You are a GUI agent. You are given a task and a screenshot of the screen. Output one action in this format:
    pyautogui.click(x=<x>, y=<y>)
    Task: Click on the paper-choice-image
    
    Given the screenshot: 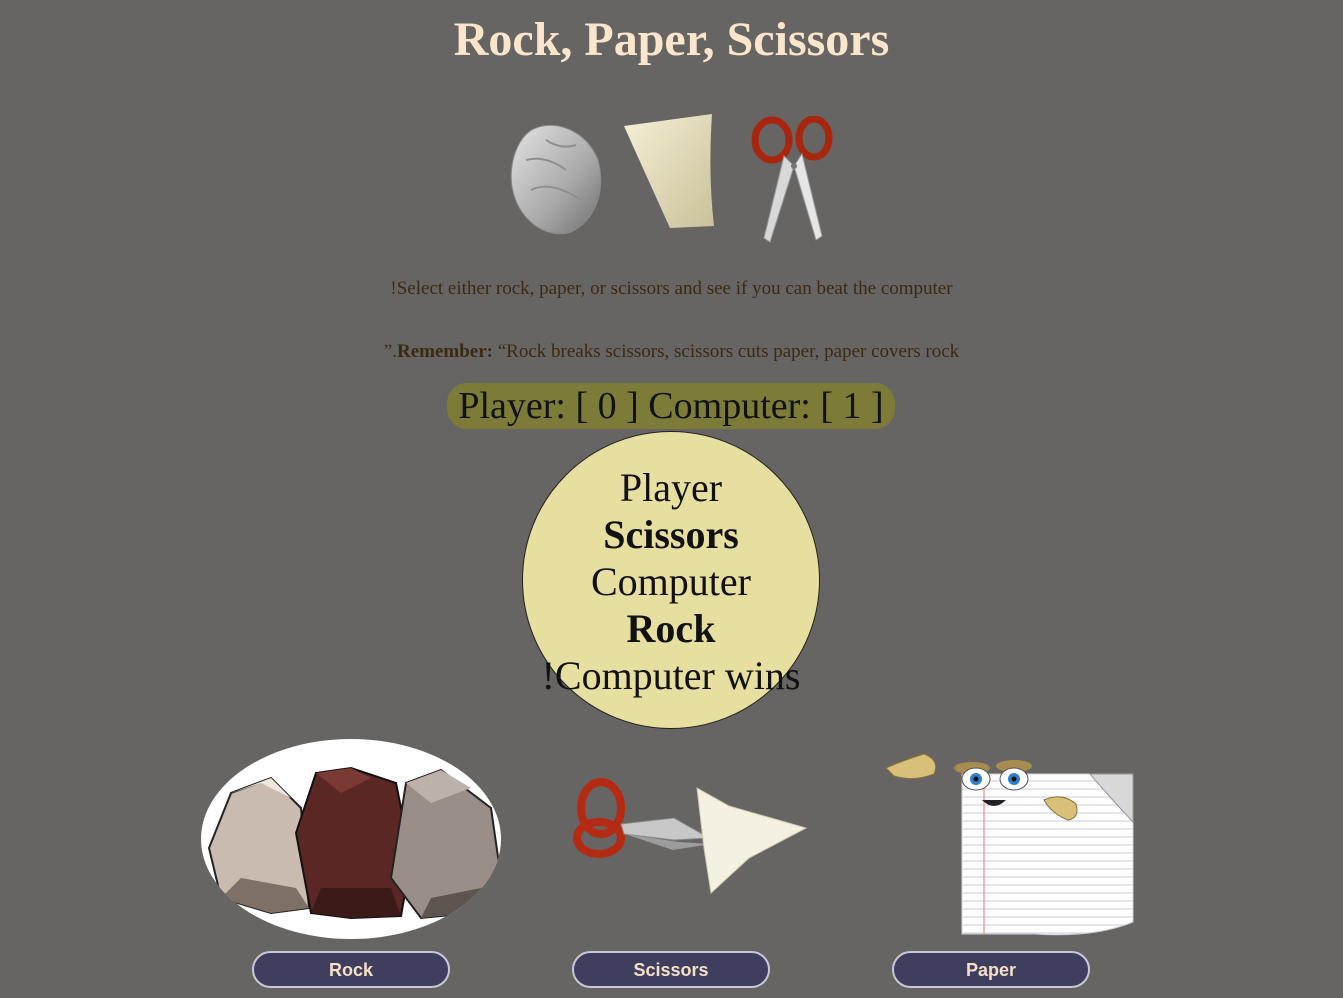 What is the action you would take?
    pyautogui.click(x=1044, y=842)
    